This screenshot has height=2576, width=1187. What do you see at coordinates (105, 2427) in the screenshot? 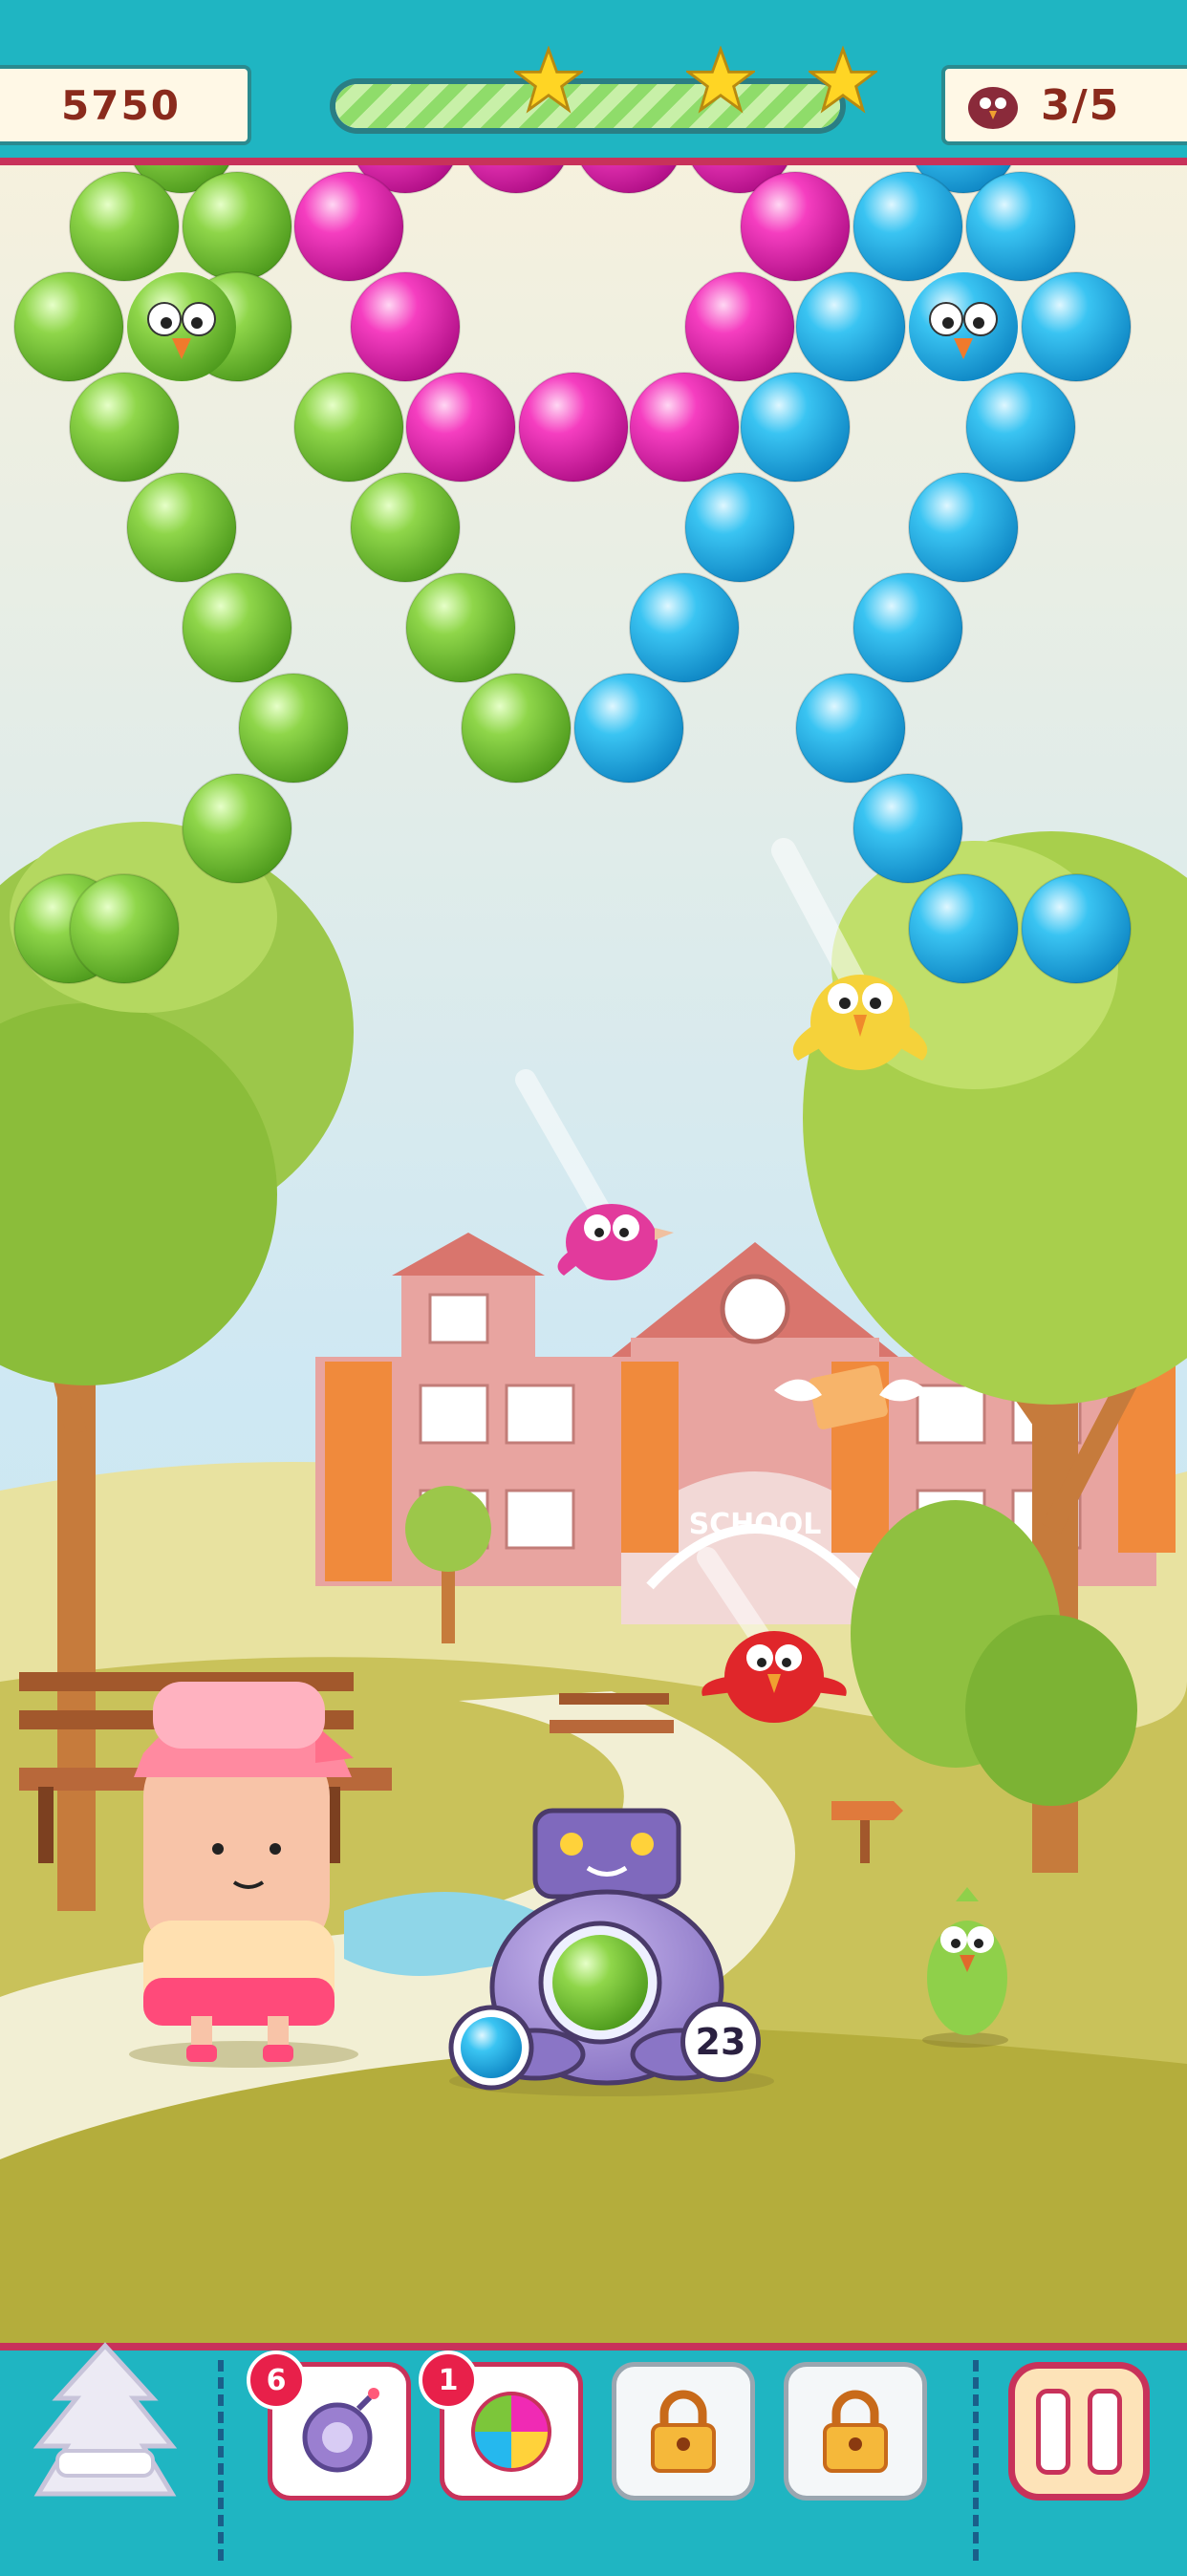
I see `home-tree-icon` at bounding box center [105, 2427].